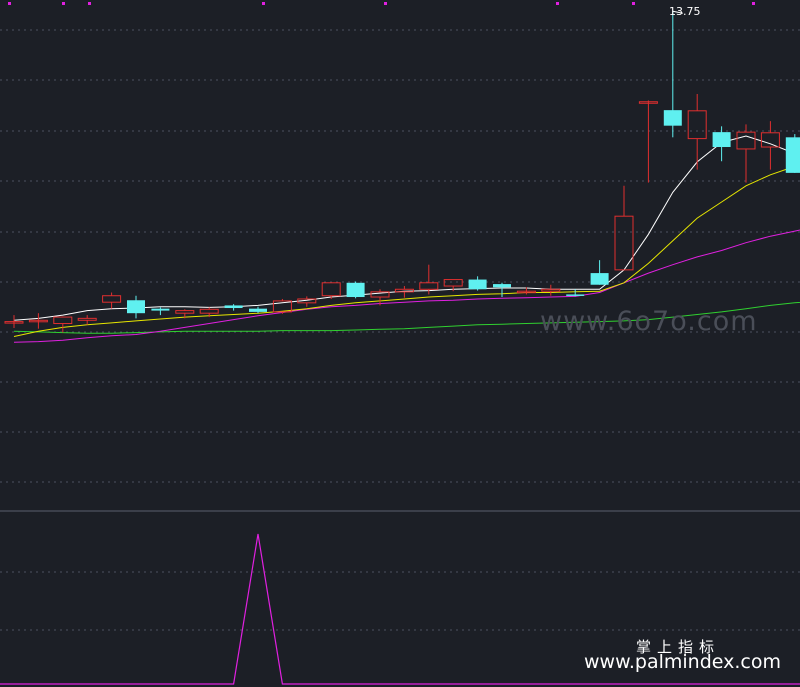  I want to click on max-price-label: 13.75, so click(685, 11).